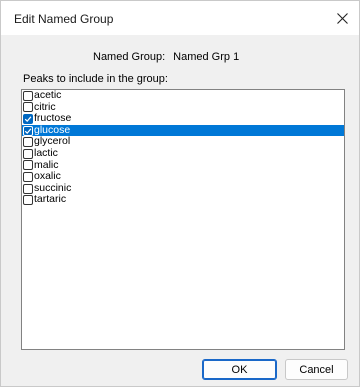  I want to click on peak-label: acetic, so click(48, 95).